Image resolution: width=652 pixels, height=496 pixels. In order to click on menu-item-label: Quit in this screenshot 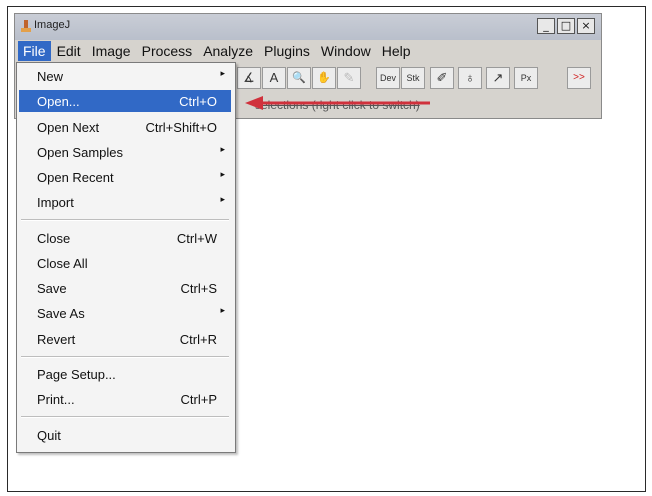, I will do `click(49, 435)`.